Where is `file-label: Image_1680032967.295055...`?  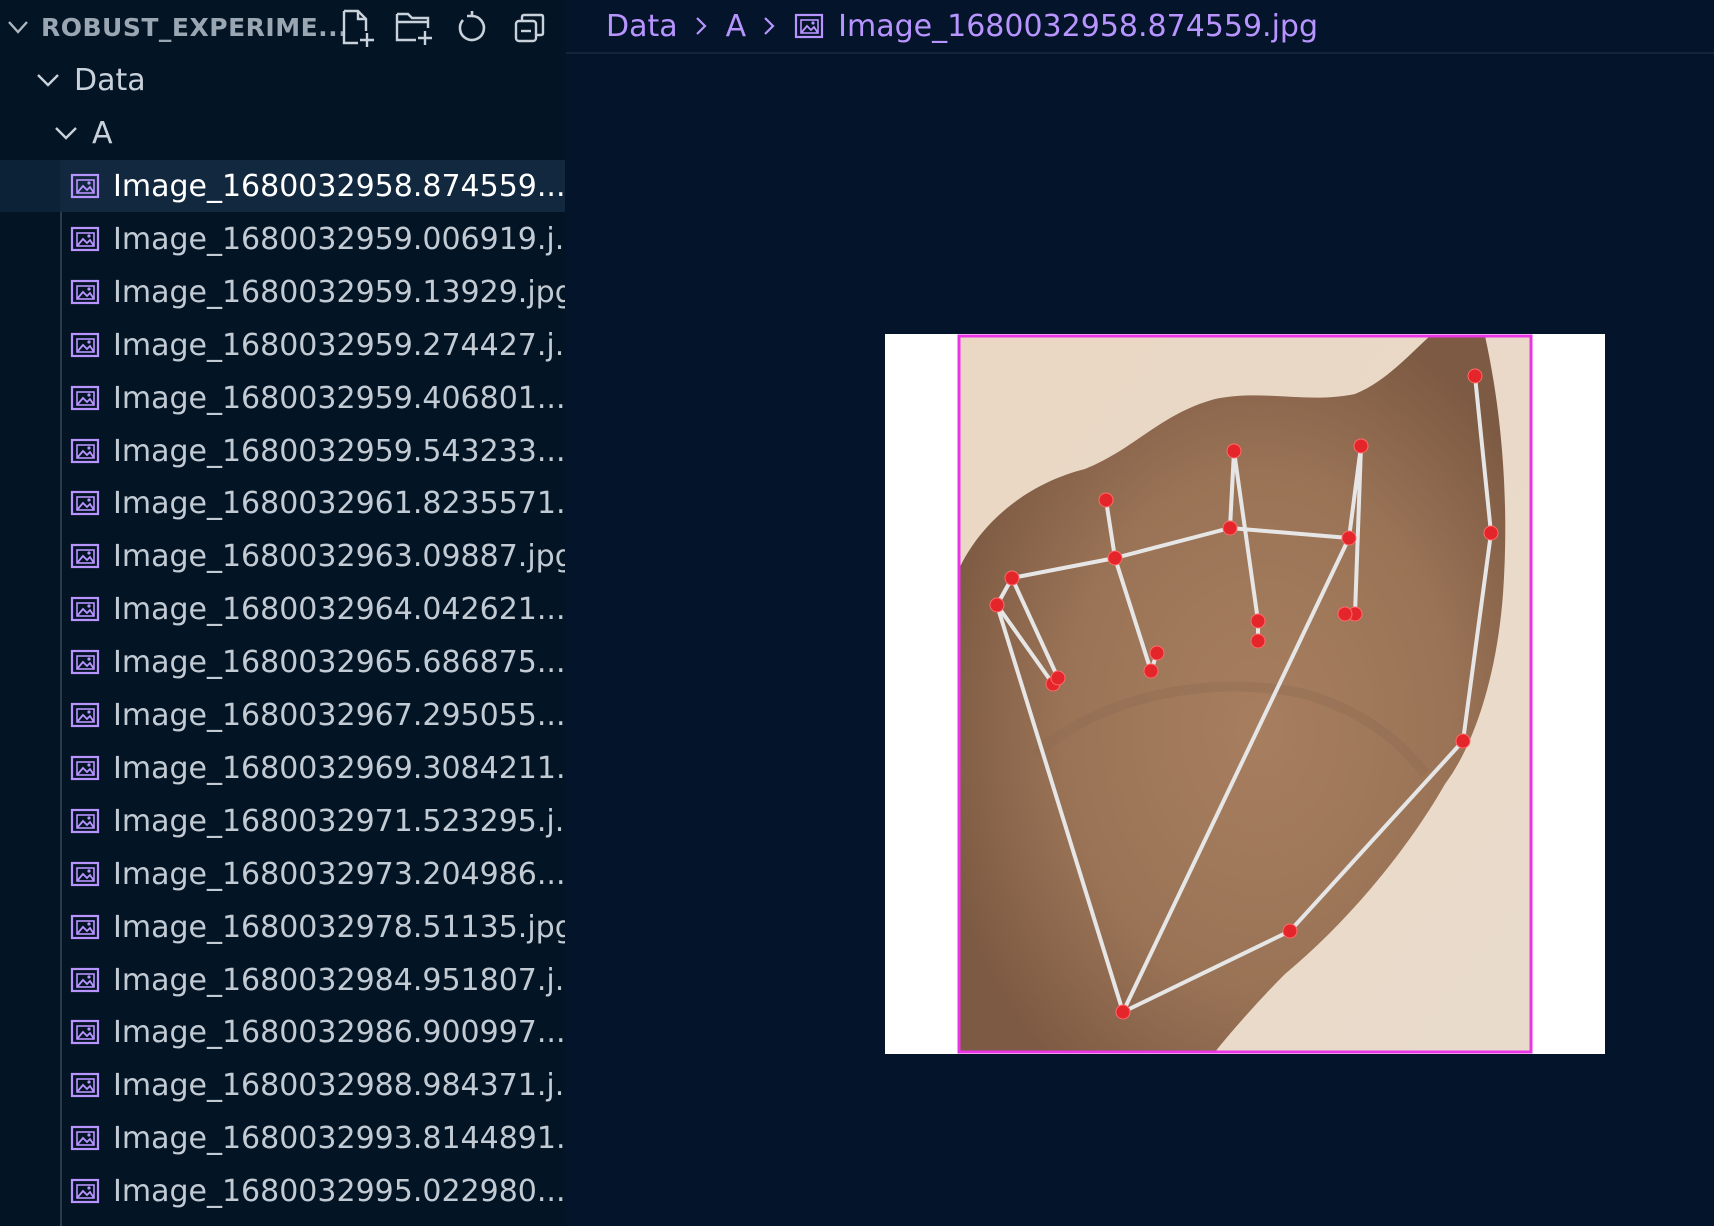 file-label: Image_1680032967.295055... is located at coordinates (339, 715).